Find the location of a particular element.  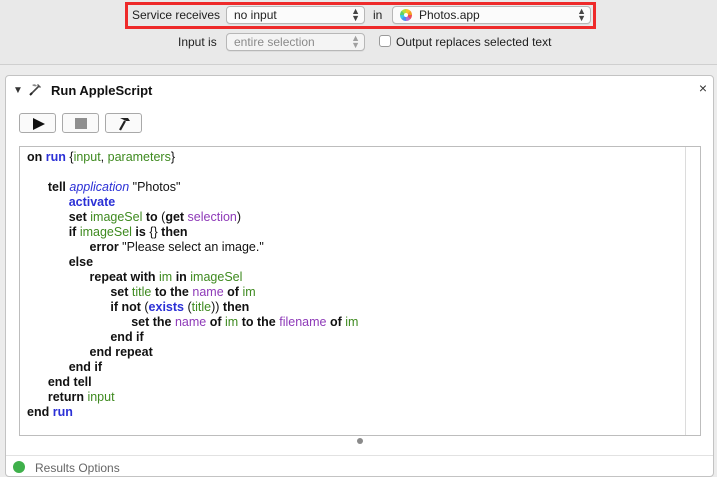

editor-resize-handle is located at coordinates (360, 441).